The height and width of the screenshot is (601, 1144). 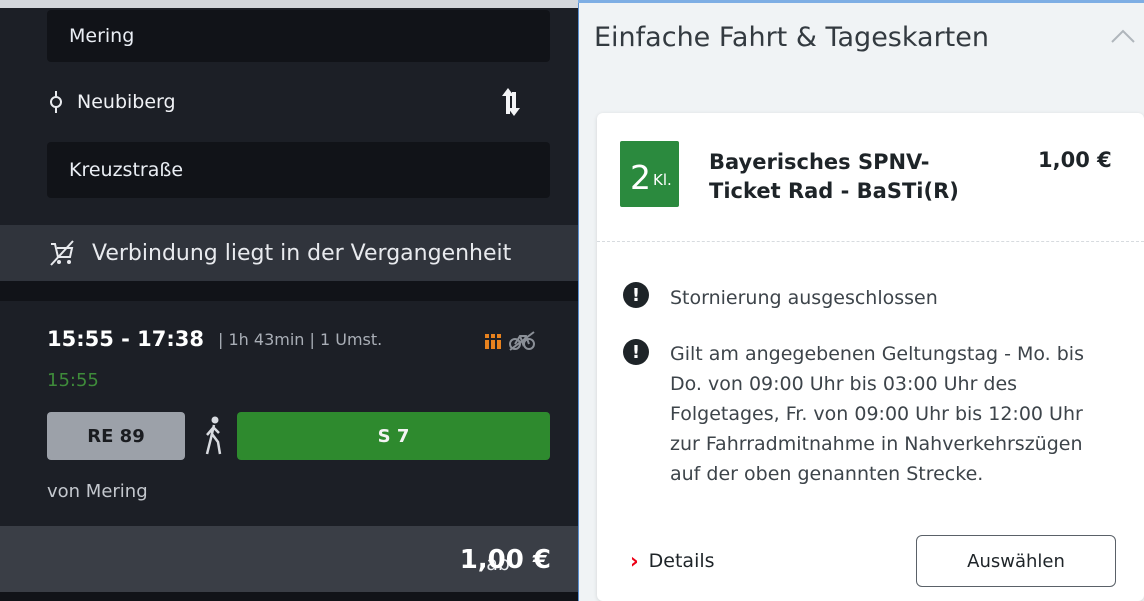 What do you see at coordinates (126, 170) in the screenshot?
I see `destination-text: Kreuzstraße` at bounding box center [126, 170].